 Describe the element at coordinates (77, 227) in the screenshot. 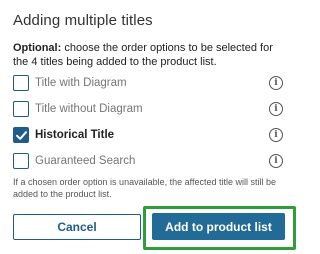

I see `cancel-button: Cancel` at that location.